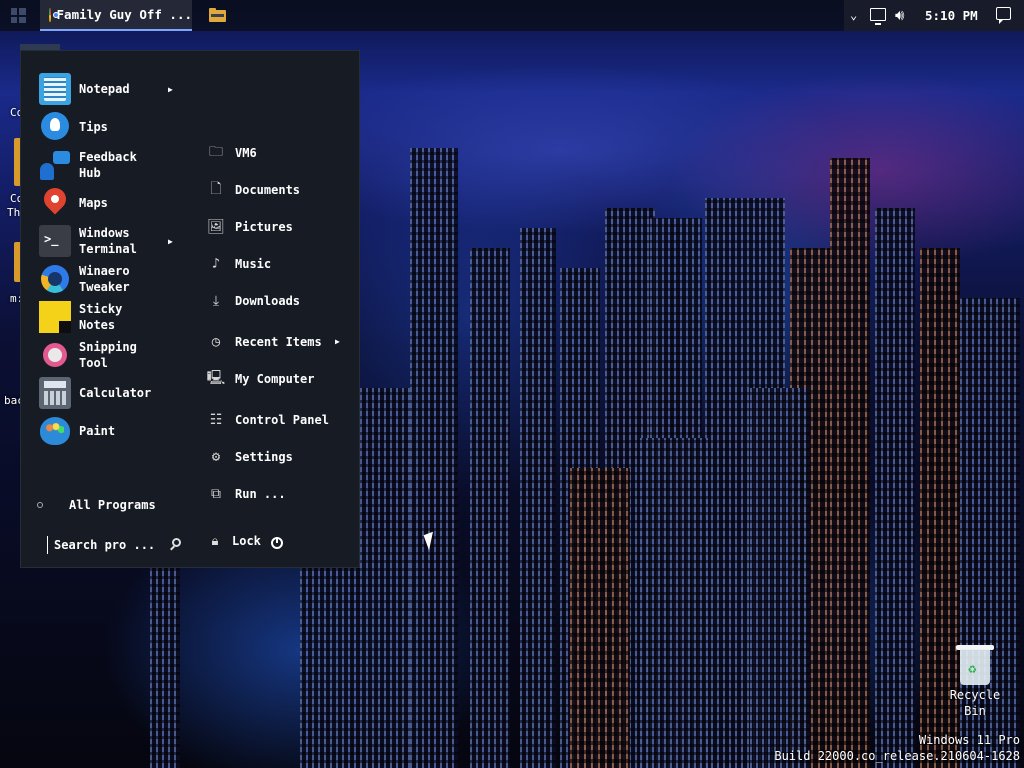 Image resolution: width=1024 pixels, height=768 pixels. What do you see at coordinates (53, 14) in the screenshot?
I see `chrome-icon` at bounding box center [53, 14].